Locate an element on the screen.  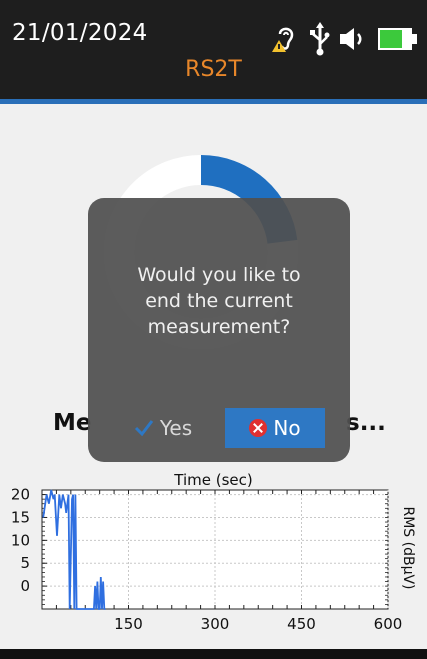
y-tick-label: 20 is located at coordinates (20, 496).